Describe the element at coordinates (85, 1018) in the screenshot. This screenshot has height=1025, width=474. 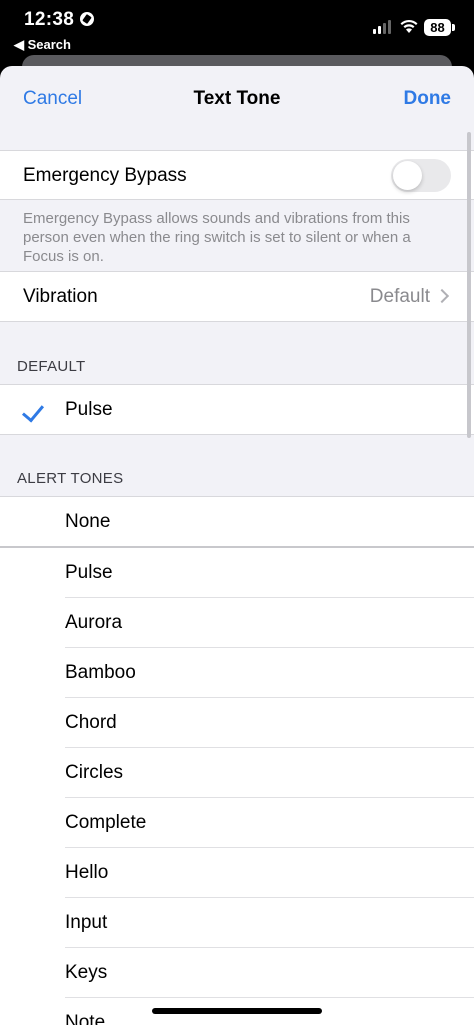
I see `tone-label: Note` at that location.